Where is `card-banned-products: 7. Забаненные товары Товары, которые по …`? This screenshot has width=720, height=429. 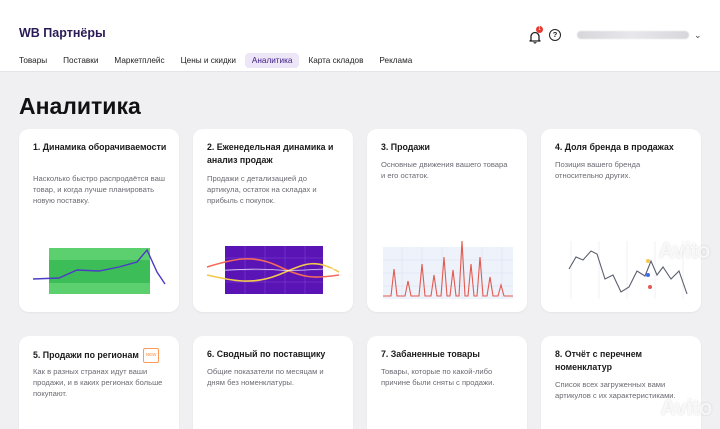
card-banned-products: 7. Забаненные товары Товары, которые по … is located at coordinates (447, 382).